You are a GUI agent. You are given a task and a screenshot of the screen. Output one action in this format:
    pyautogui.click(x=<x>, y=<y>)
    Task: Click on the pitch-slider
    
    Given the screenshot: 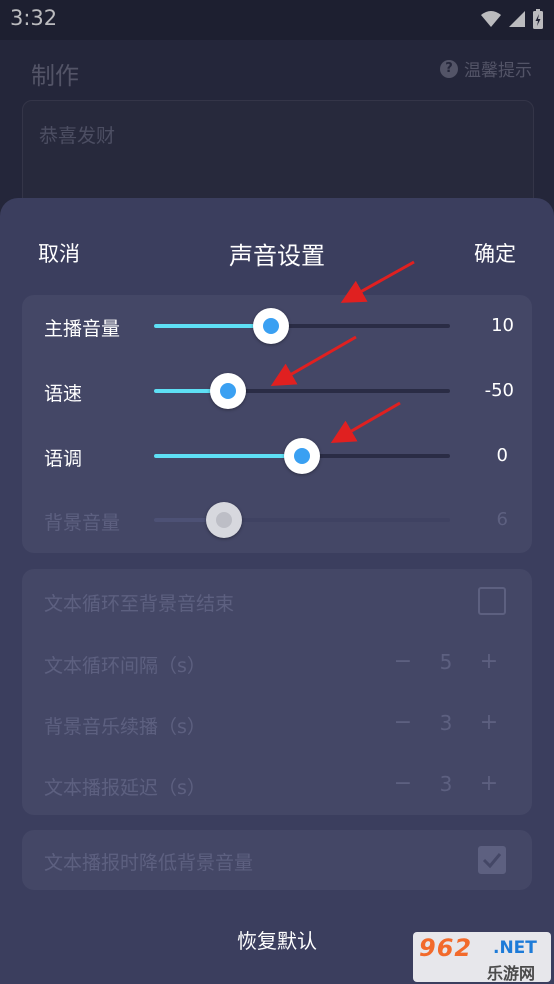 What is the action you would take?
    pyautogui.click(x=302, y=456)
    